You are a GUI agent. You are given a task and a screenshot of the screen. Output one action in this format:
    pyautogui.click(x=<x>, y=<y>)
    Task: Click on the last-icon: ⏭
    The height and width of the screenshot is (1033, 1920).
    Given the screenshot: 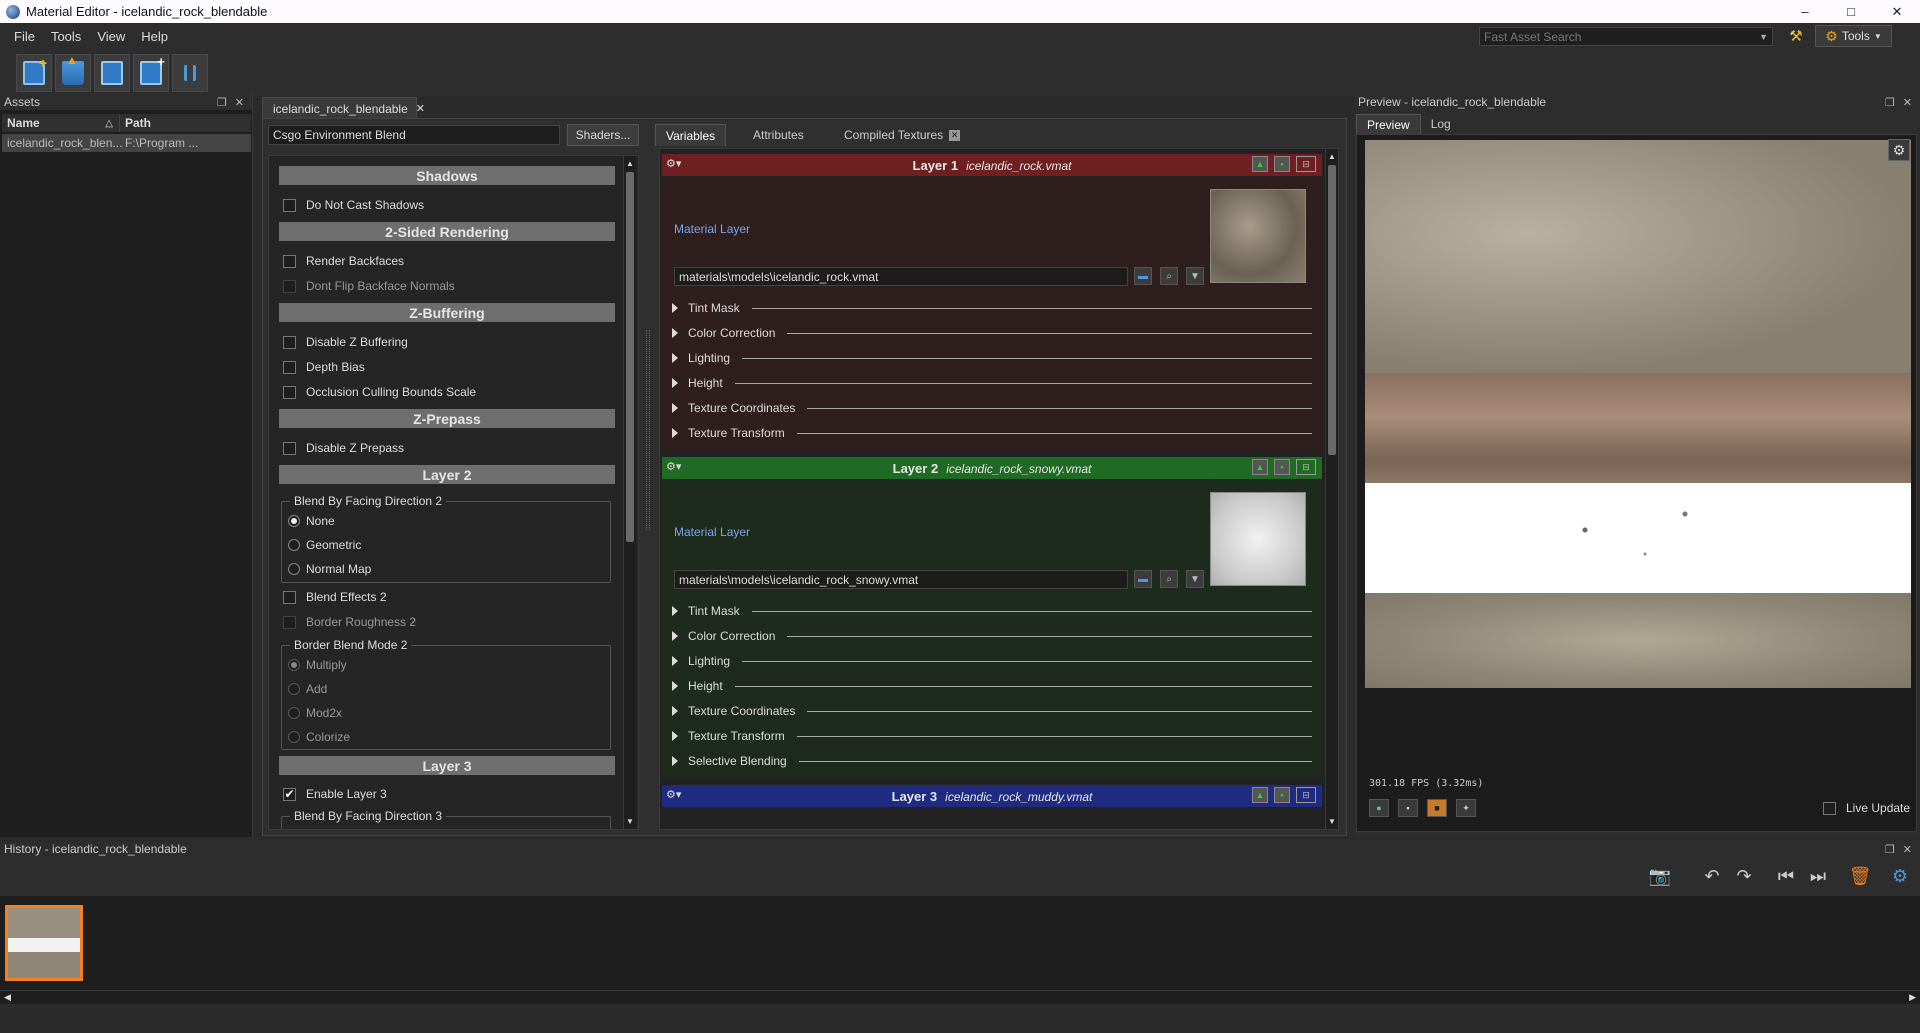 What is the action you would take?
    pyautogui.click(x=1818, y=876)
    